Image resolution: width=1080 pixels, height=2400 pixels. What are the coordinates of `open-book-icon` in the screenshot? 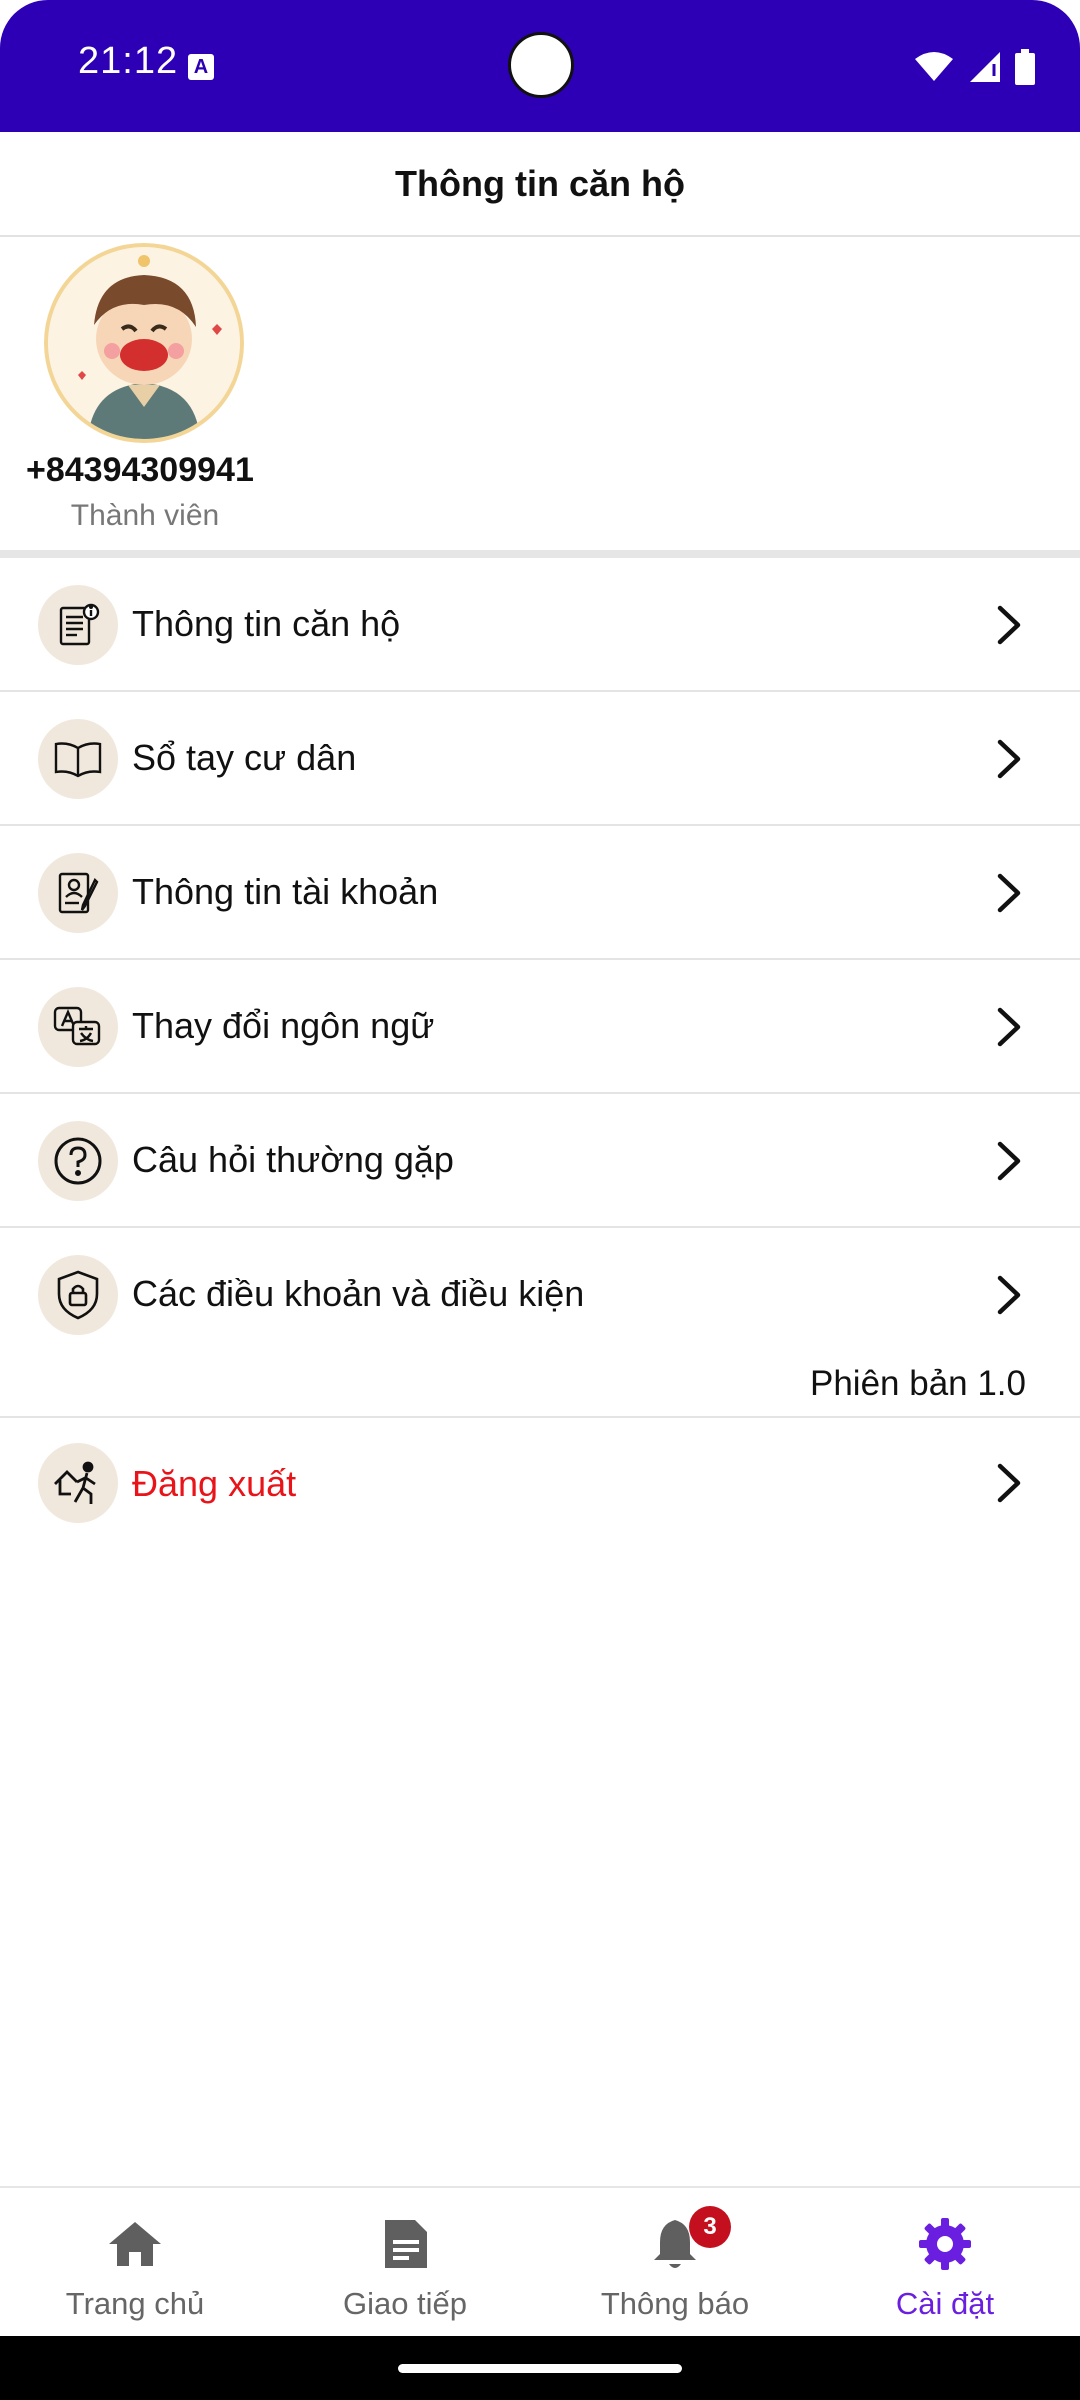 It's located at (78, 759).